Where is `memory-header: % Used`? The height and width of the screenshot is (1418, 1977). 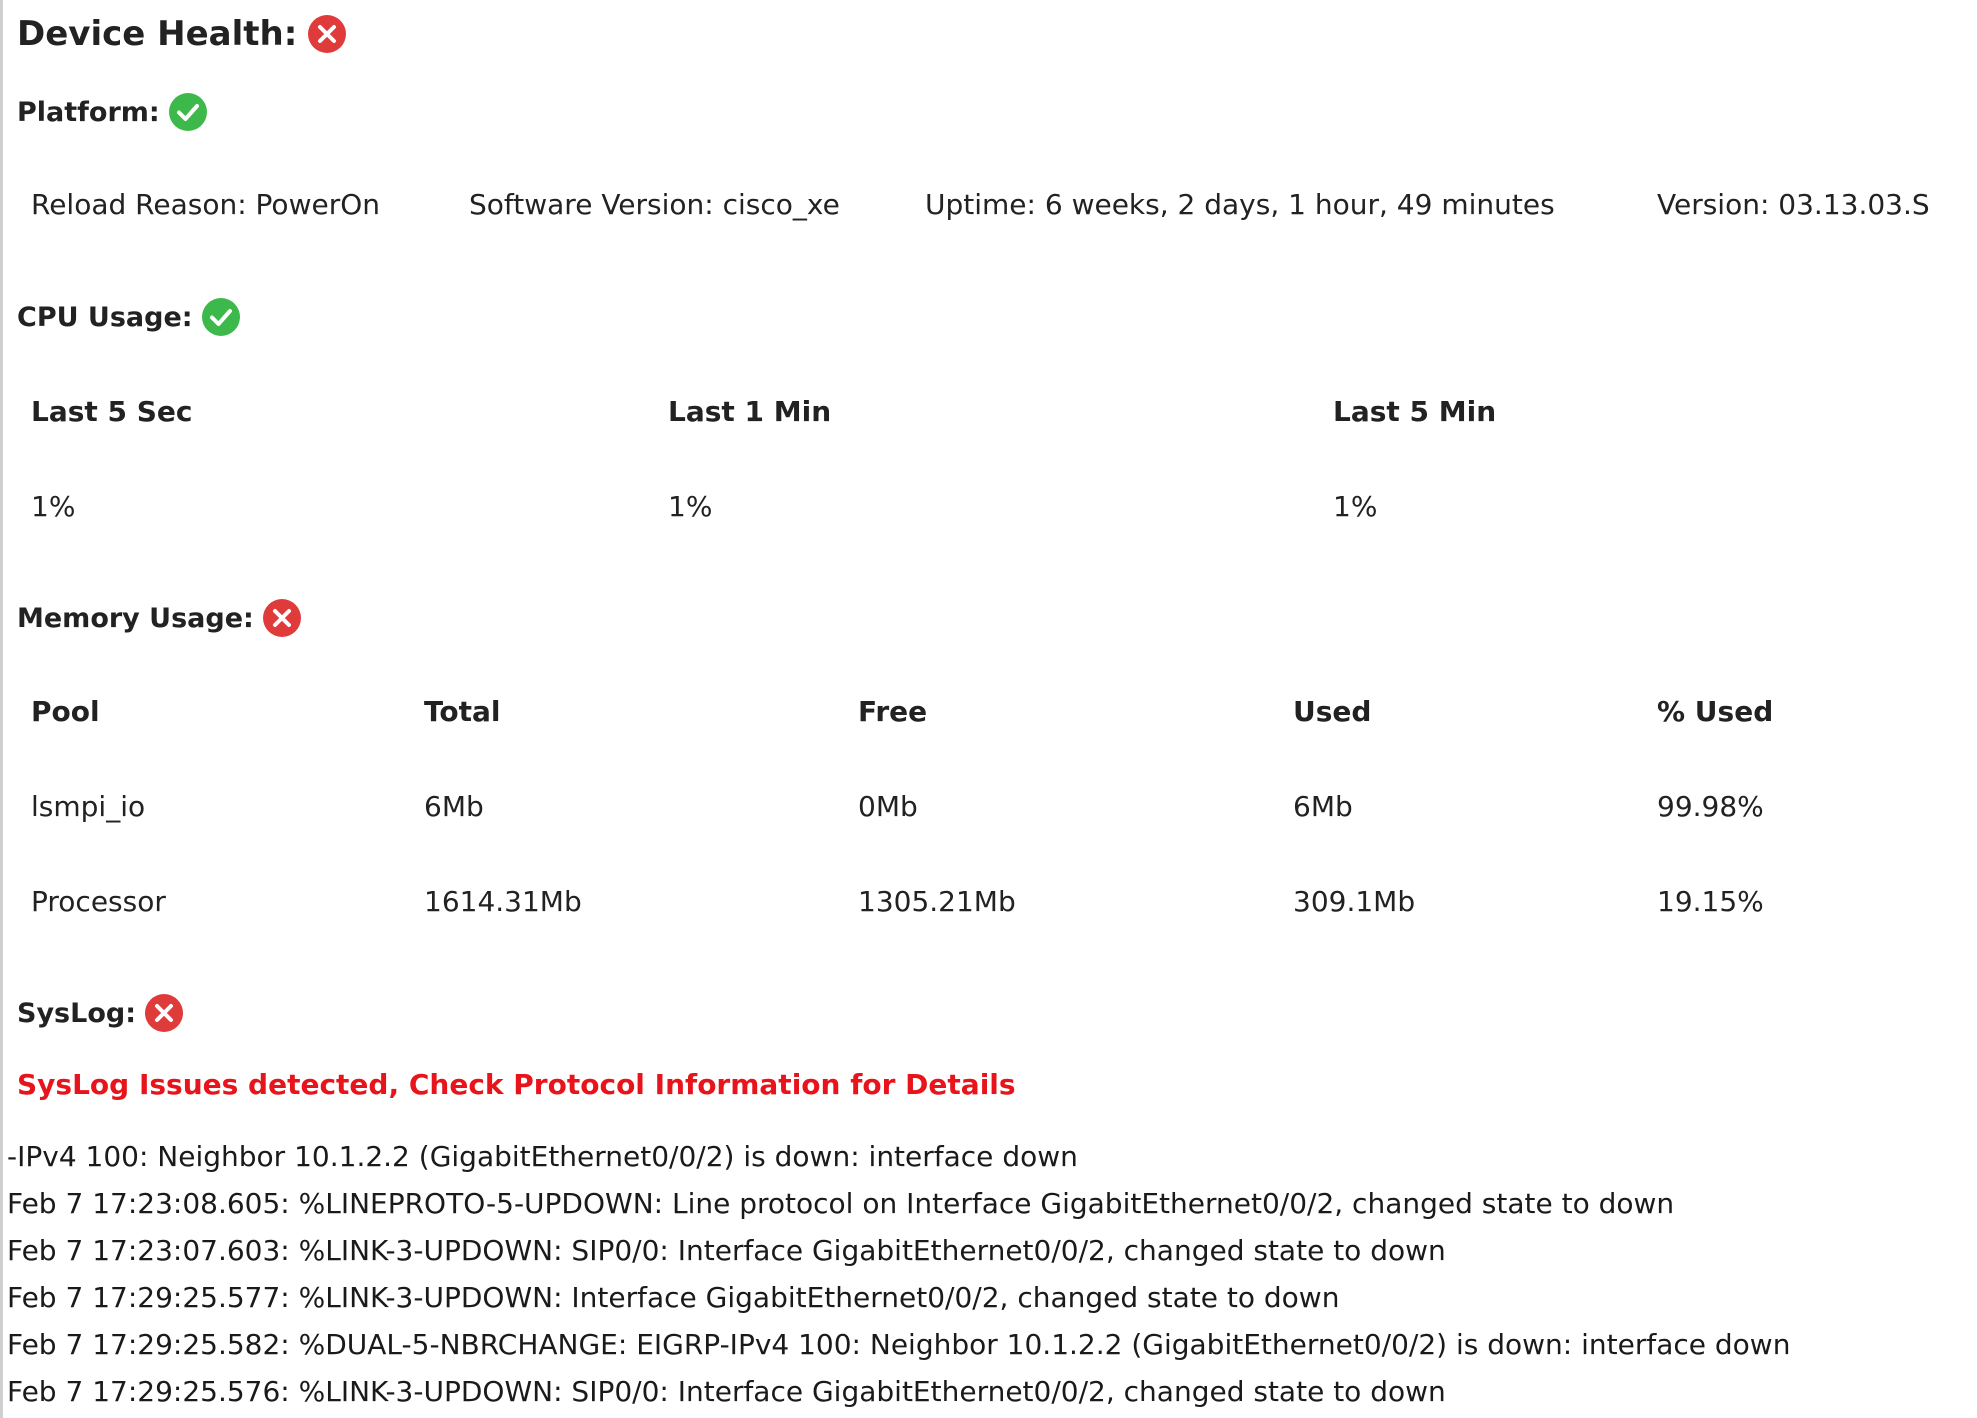 memory-header: % Used is located at coordinates (1715, 711).